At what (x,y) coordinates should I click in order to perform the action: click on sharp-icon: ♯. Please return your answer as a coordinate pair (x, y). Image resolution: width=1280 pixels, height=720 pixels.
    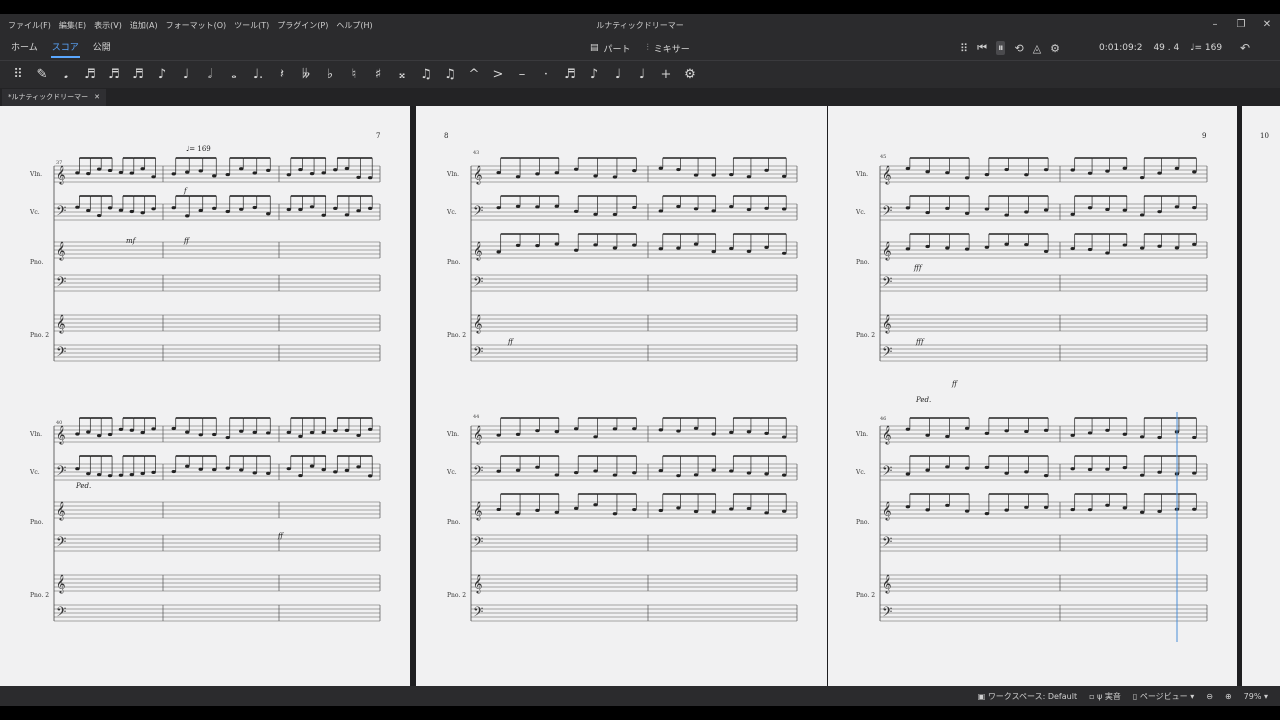
    Looking at the image, I should click on (378, 74).